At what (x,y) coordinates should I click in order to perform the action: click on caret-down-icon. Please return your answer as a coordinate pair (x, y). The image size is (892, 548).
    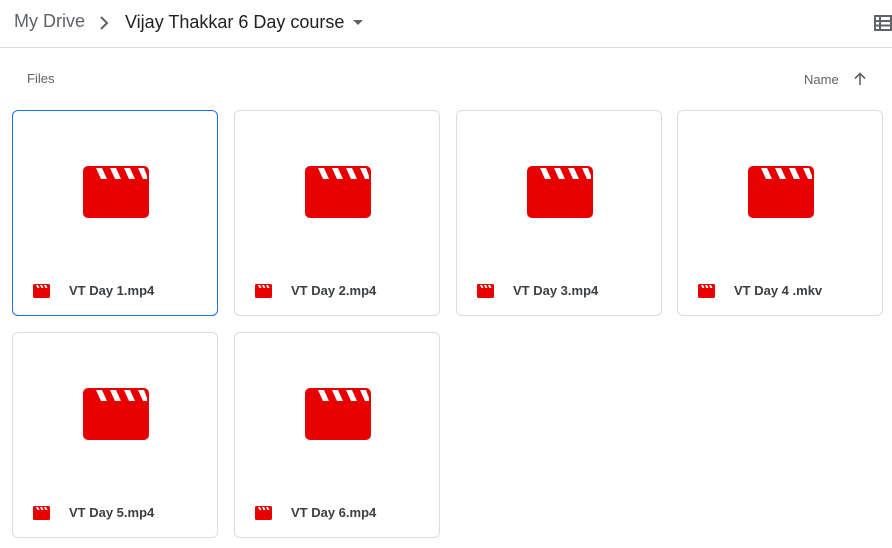
    Looking at the image, I should click on (358, 22).